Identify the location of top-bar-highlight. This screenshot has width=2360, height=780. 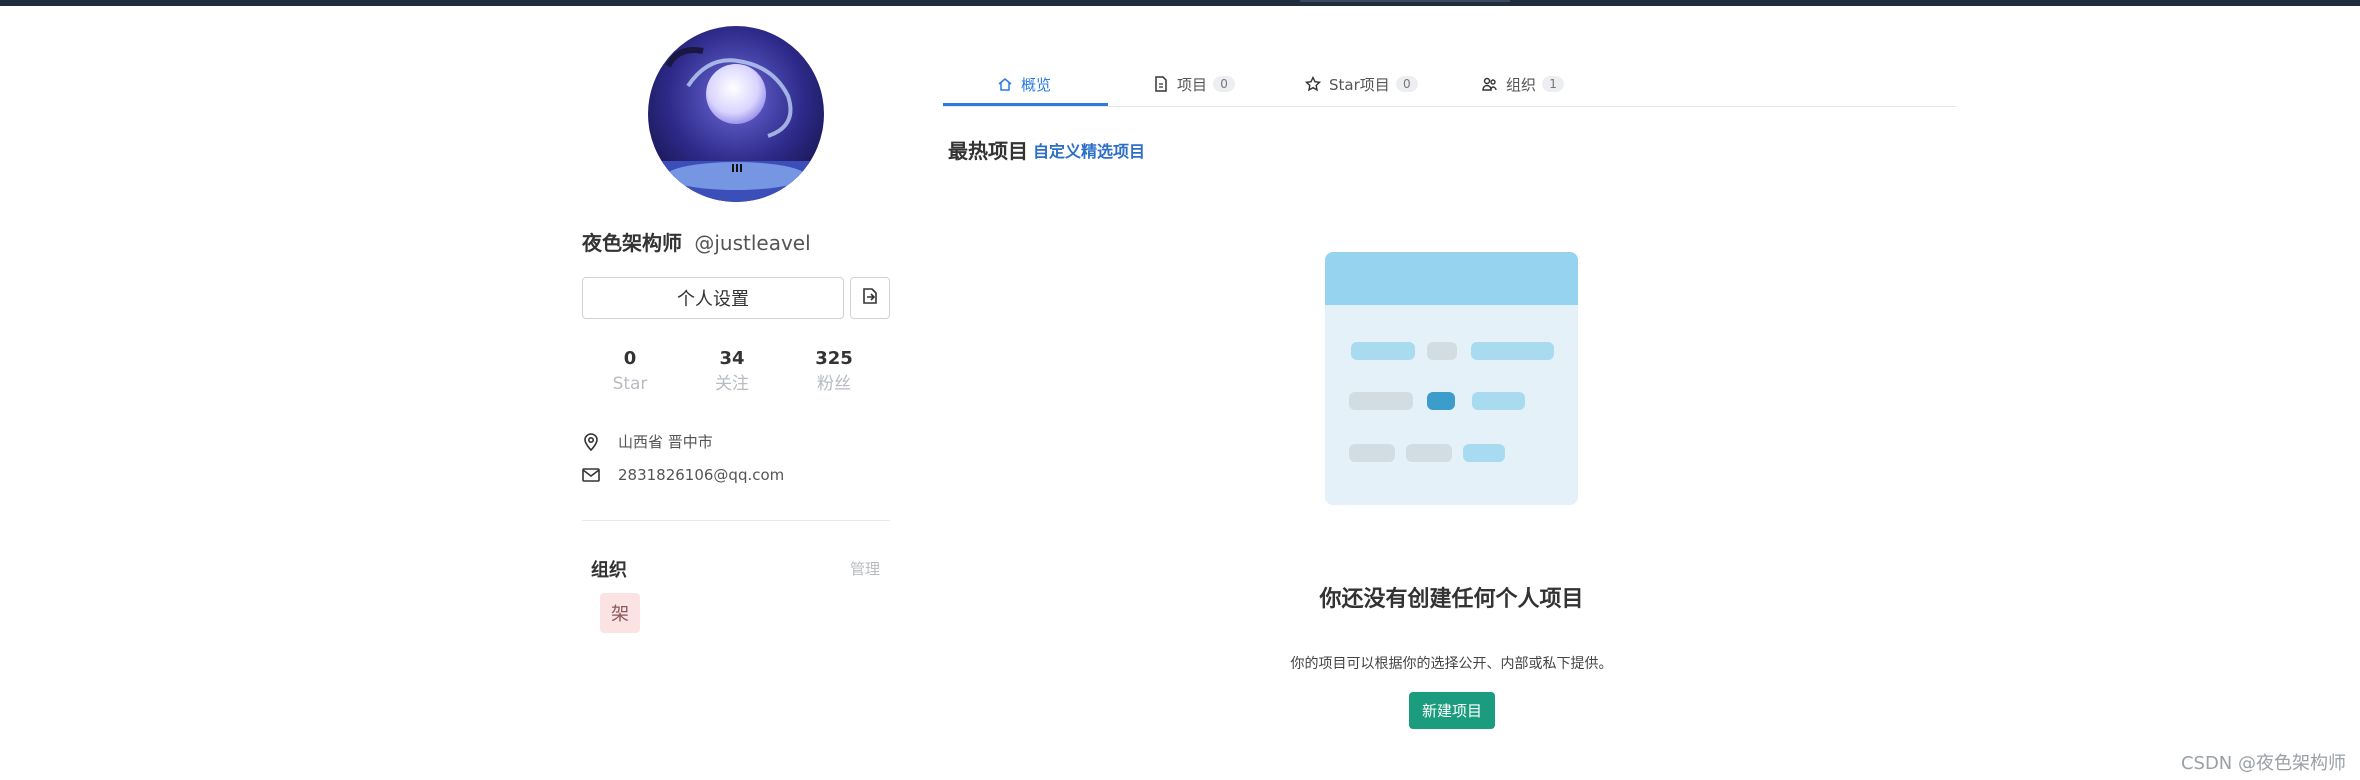
(1405, 1).